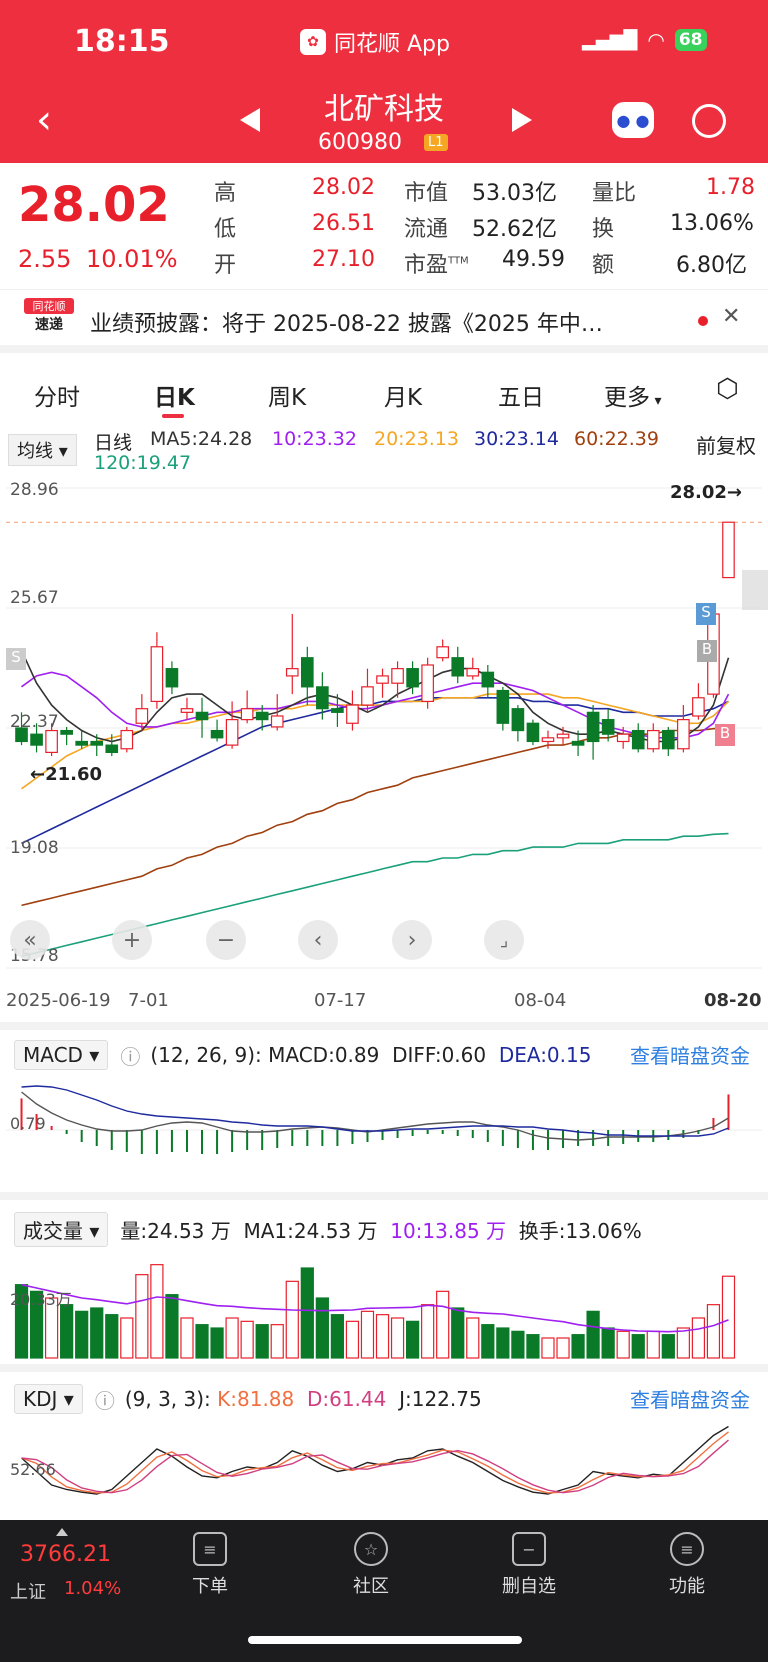 Image resolution: width=768 pixels, height=1662 pixels. Describe the element at coordinates (49, 325) in the screenshot. I see `news-badge-bottom: 速递` at that location.